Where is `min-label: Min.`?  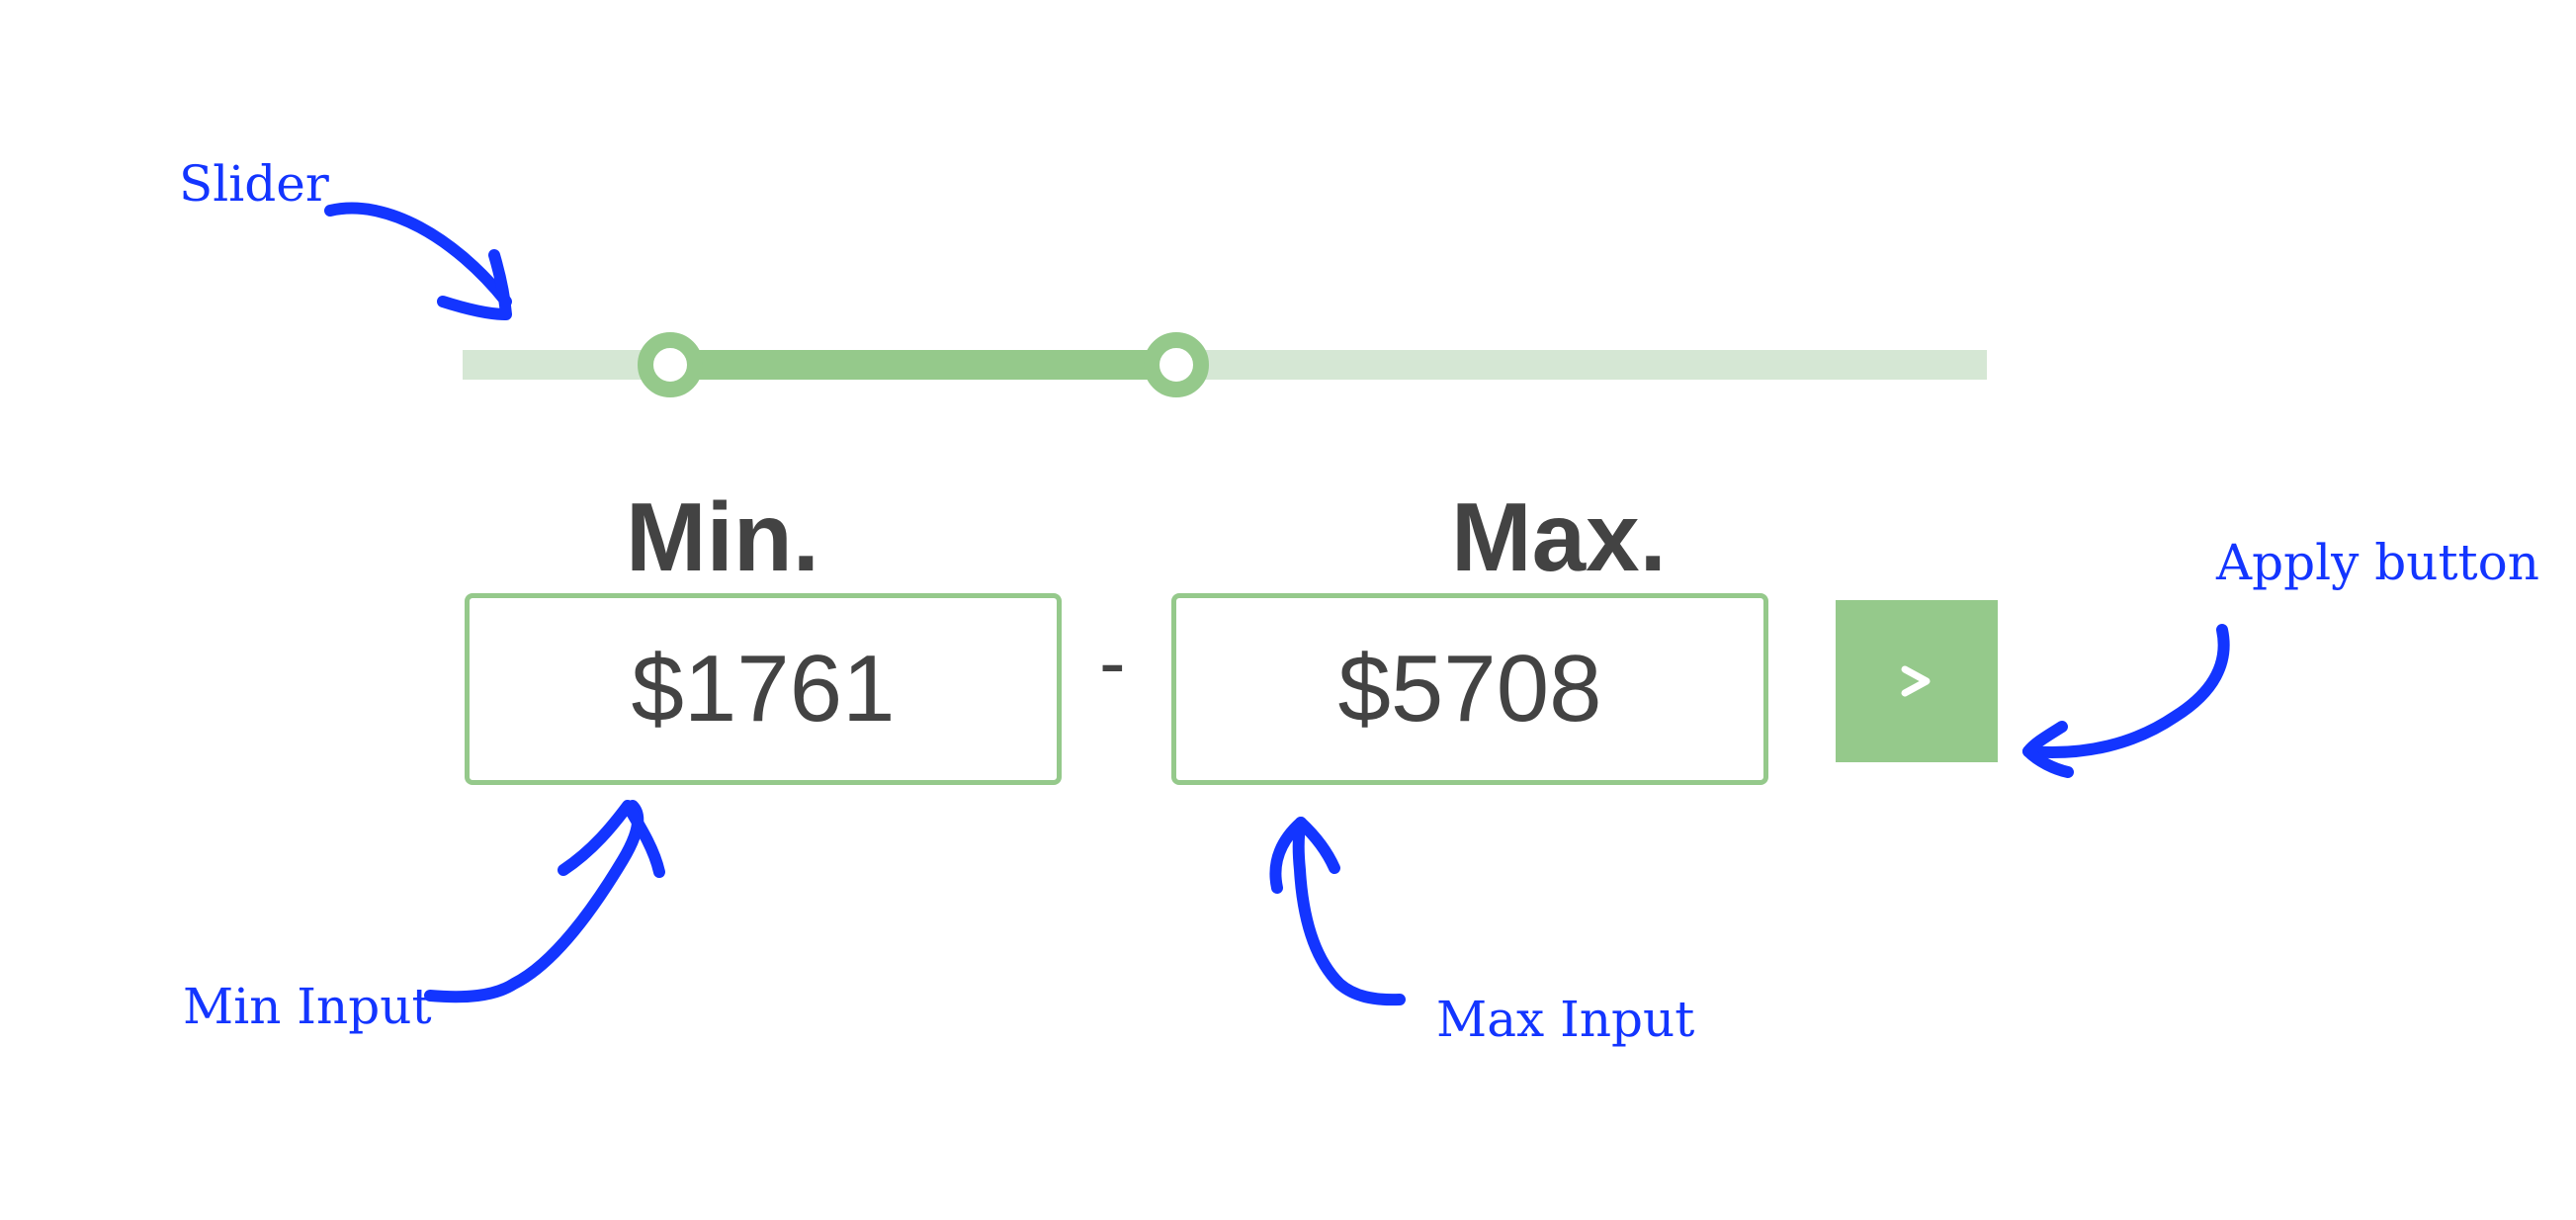 min-label: Min. is located at coordinates (722, 536).